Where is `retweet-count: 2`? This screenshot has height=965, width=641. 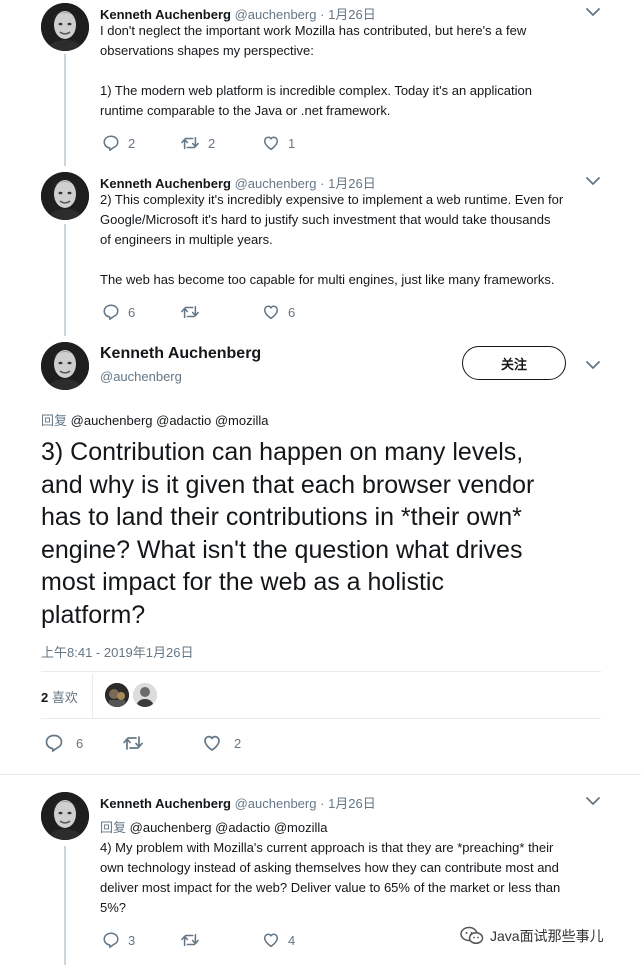 retweet-count: 2 is located at coordinates (212, 143).